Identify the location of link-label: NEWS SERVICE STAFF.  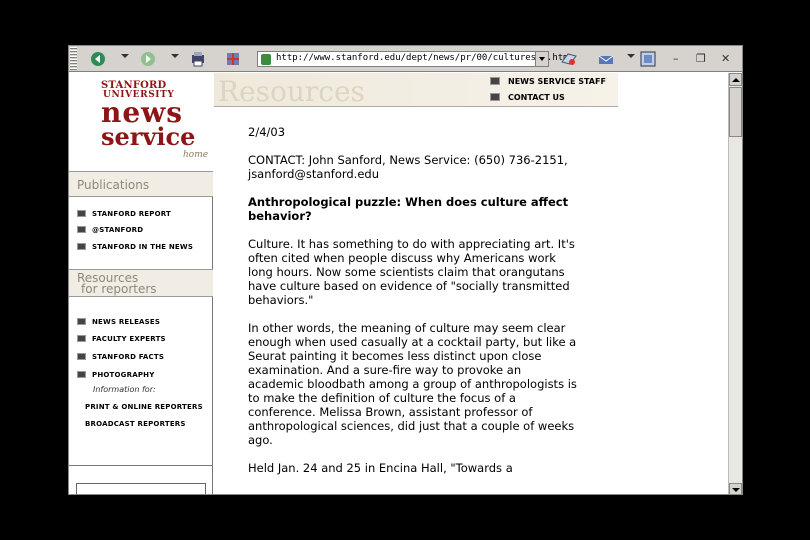
(557, 81).